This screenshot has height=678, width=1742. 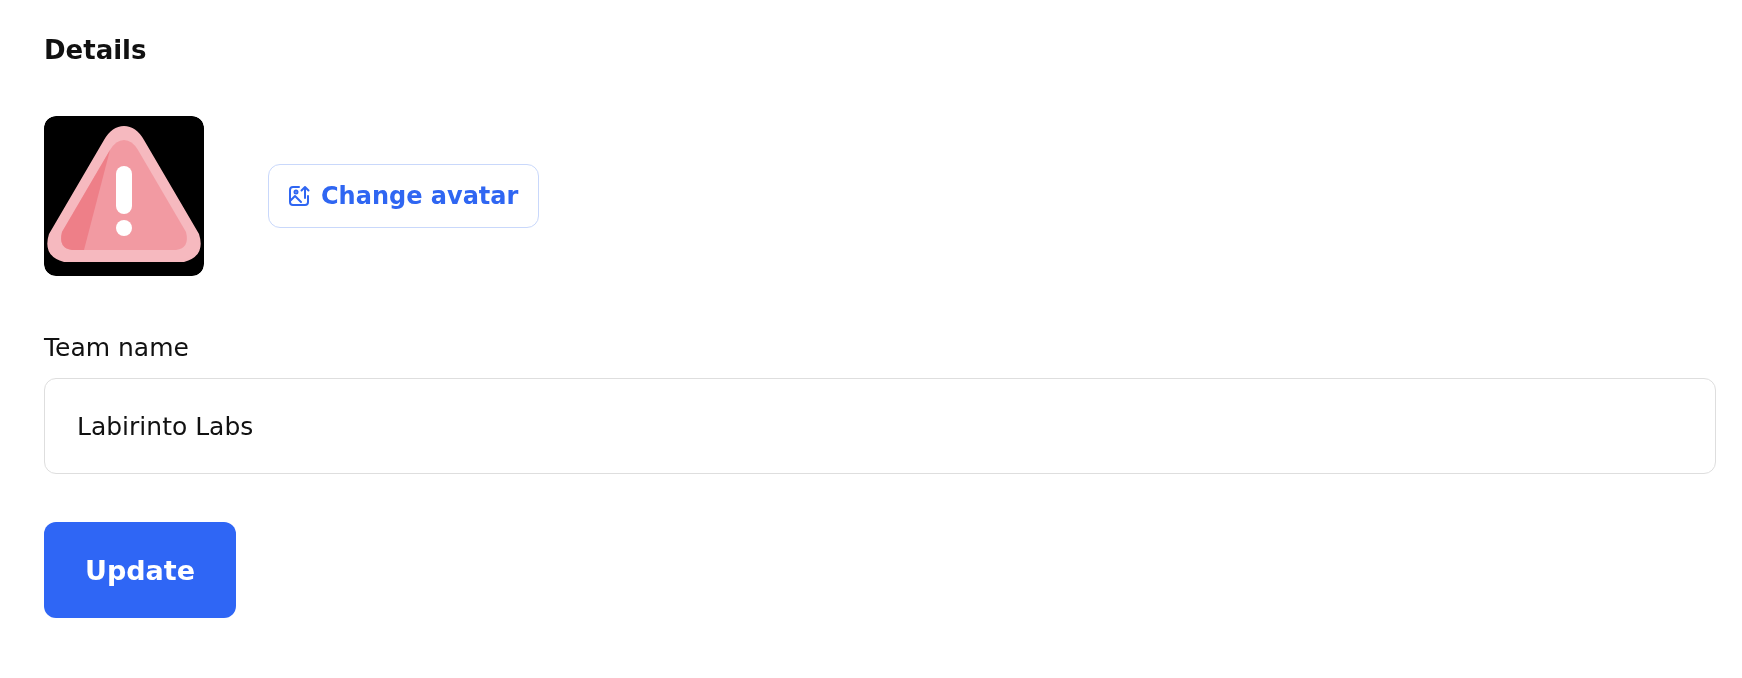 What do you see at coordinates (140, 570) in the screenshot?
I see `update-button: Update` at bounding box center [140, 570].